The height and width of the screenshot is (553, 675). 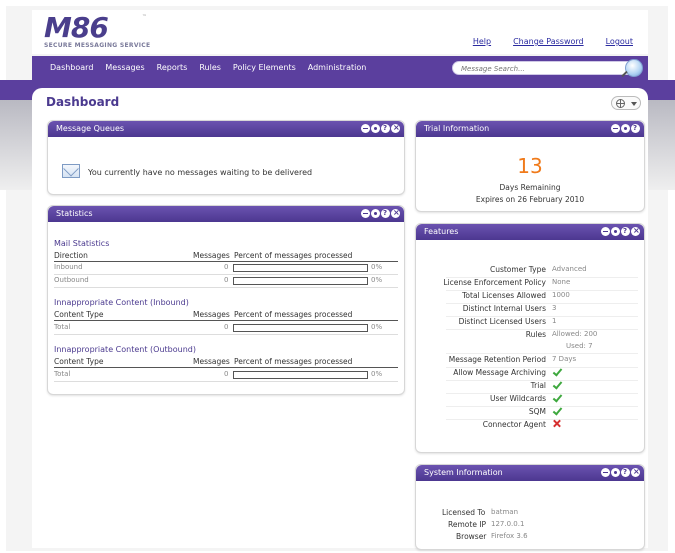 I want to click on feature-value: Advanced, so click(x=569, y=269).